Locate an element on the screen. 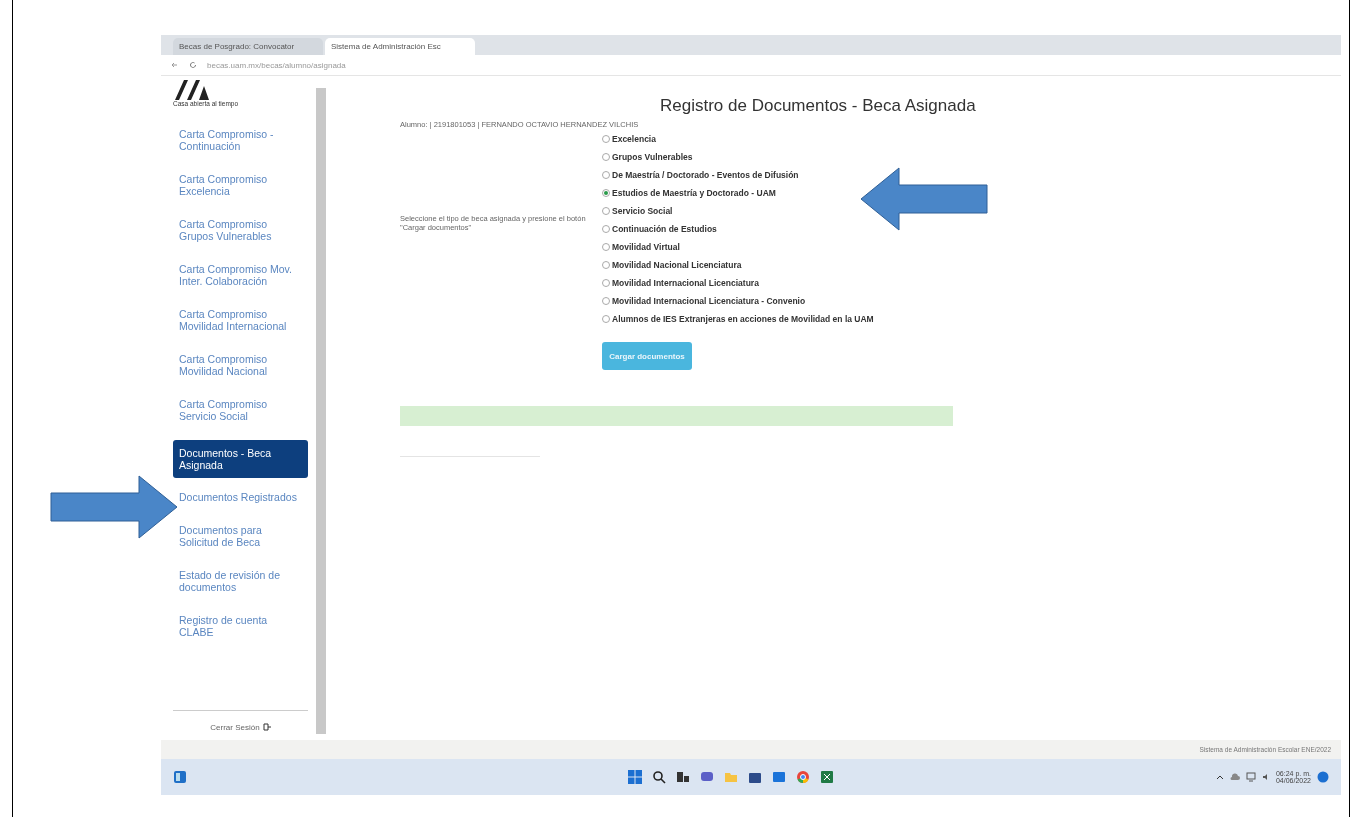  store-icon is located at coordinates (755, 777).